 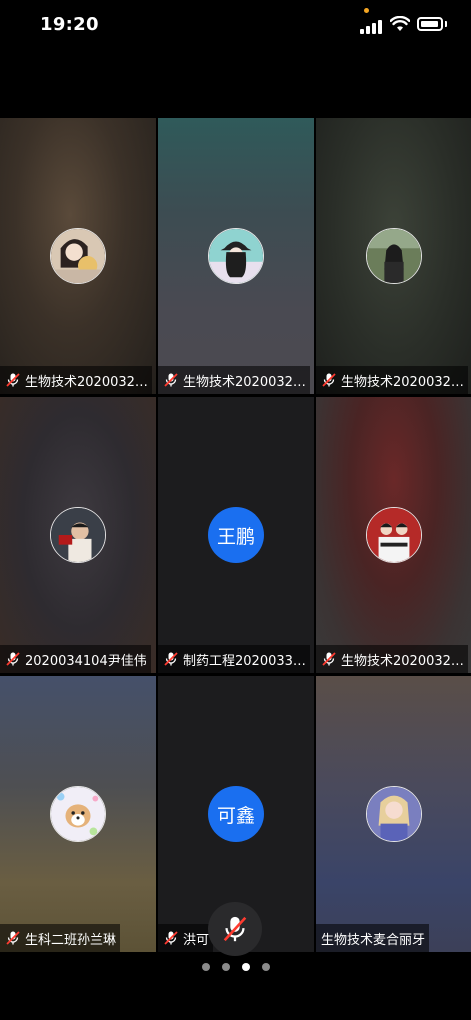 What do you see at coordinates (69, 24) in the screenshot?
I see `status-time: 19:20` at bounding box center [69, 24].